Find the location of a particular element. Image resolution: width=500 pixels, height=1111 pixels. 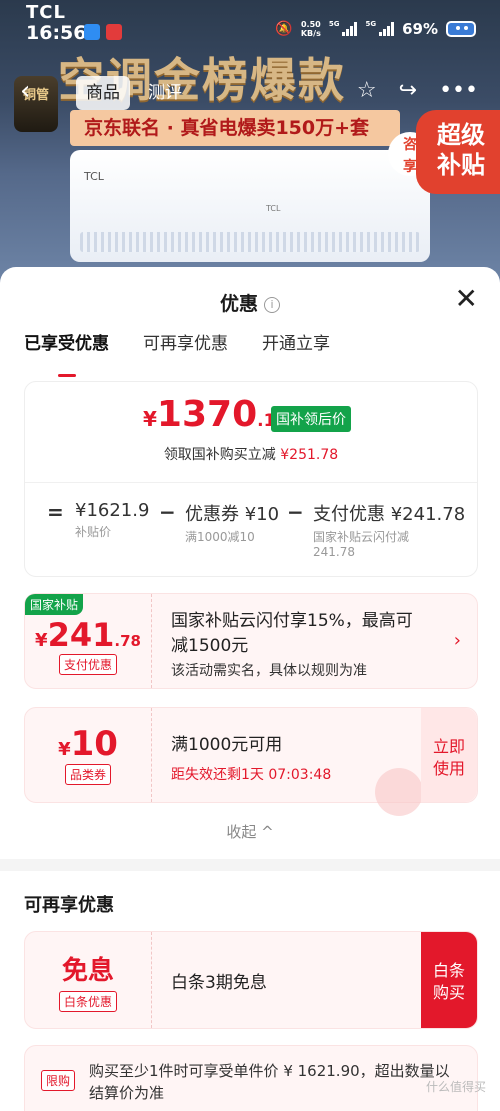

minus-sign-2: − is located at coordinates (295, 512).